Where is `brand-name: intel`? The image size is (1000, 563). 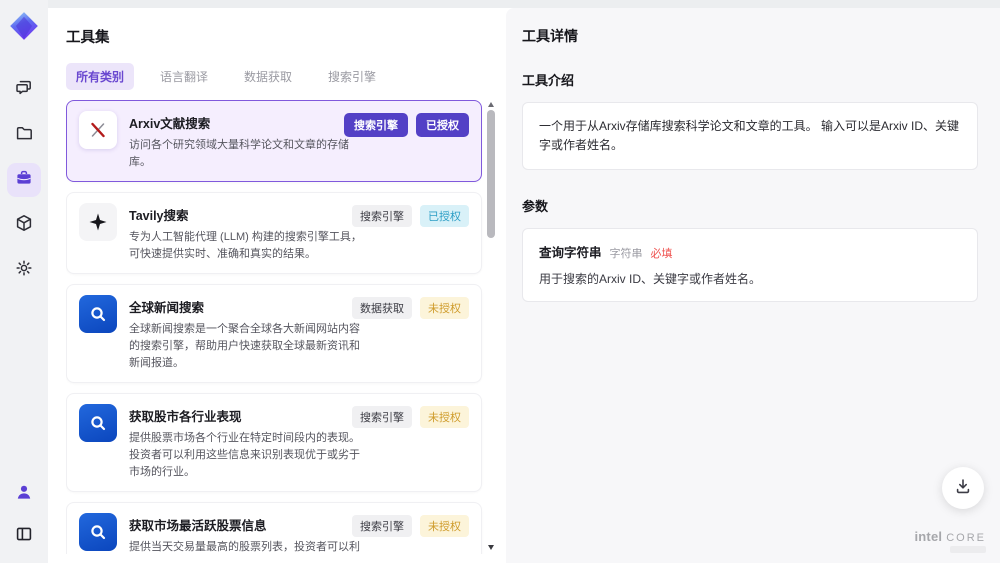
brand-name: intel is located at coordinates (928, 536).